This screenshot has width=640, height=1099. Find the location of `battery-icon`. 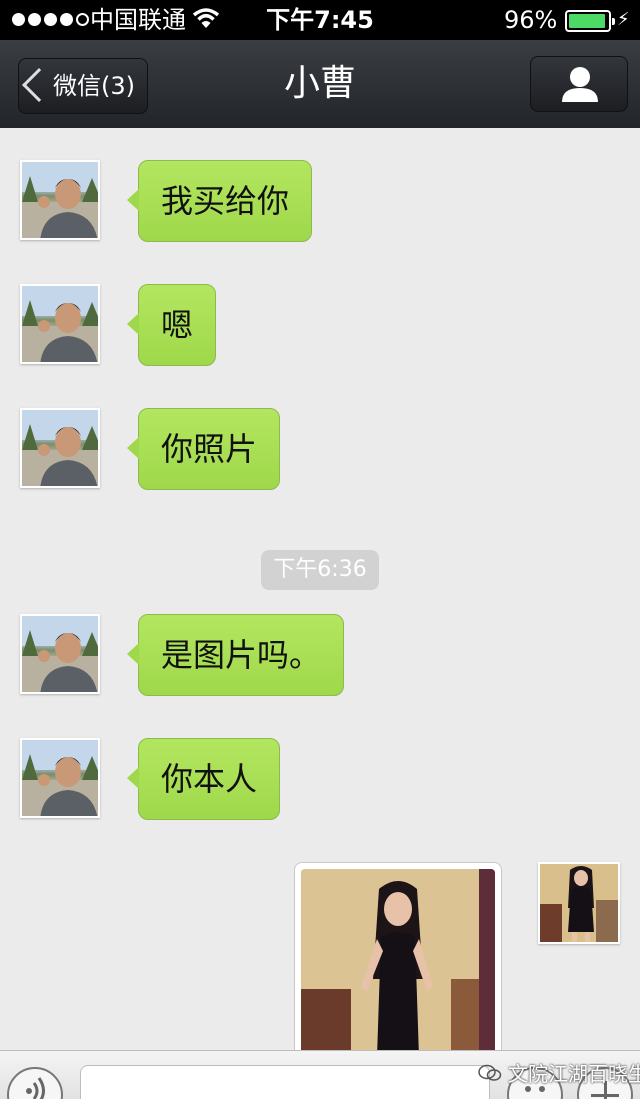

battery-icon is located at coordinates (590, 21).